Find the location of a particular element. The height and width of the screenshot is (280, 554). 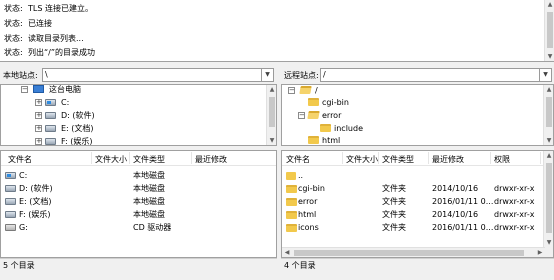

remote-status: 4 个目录 is located at coordinates (417, 265).